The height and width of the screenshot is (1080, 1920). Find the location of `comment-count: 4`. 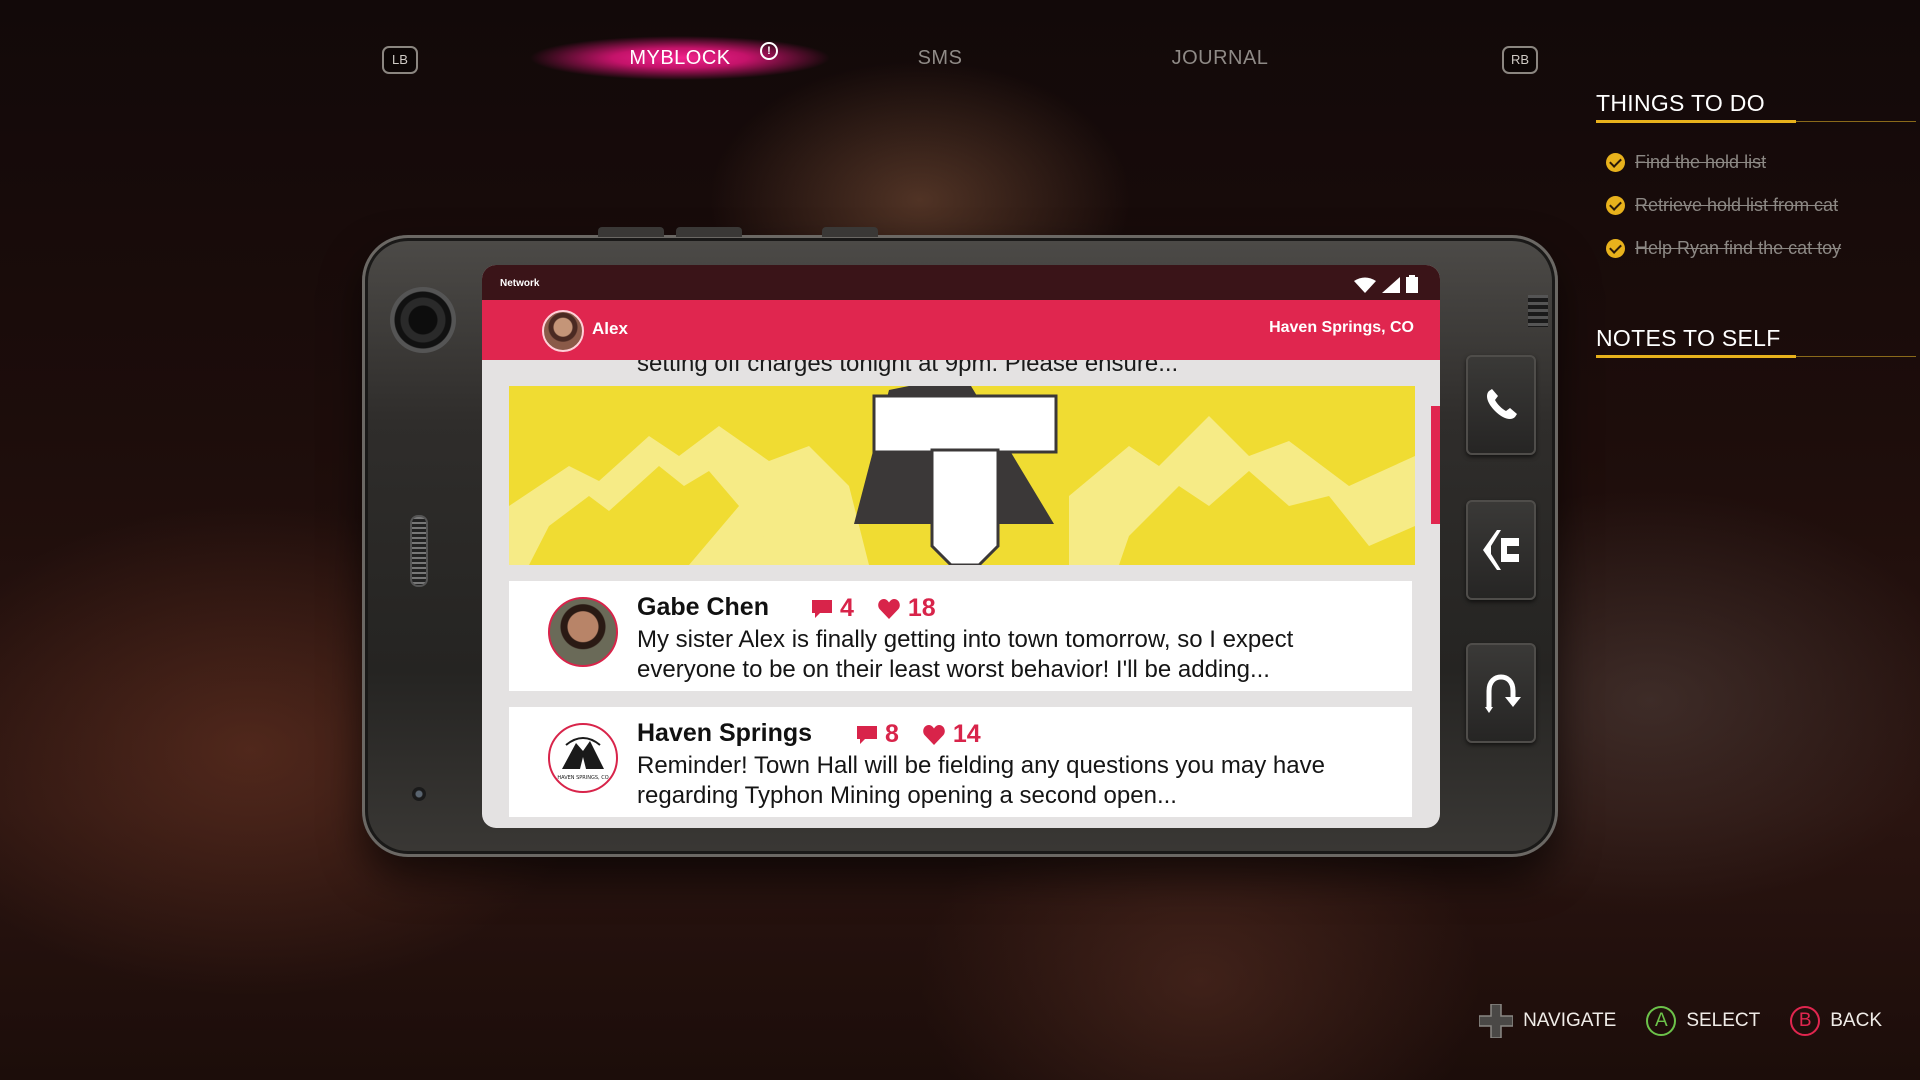

comment-count: 4 is located at coordinates (833, 608).